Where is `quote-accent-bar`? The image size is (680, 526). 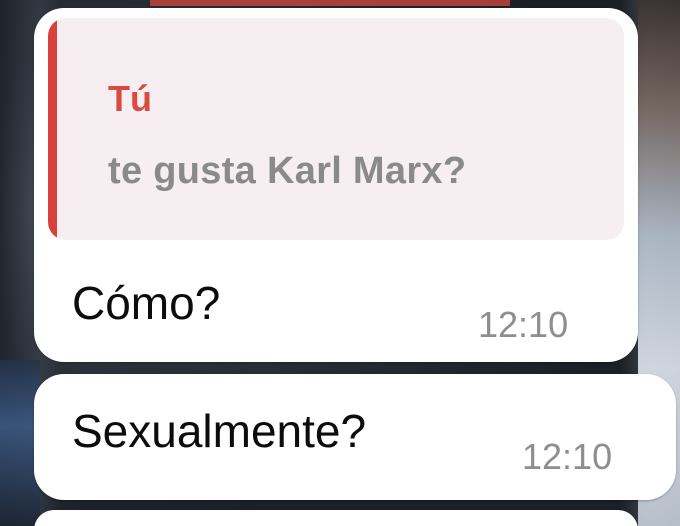 quote-accent-bar is located at coordinates (52, 129).